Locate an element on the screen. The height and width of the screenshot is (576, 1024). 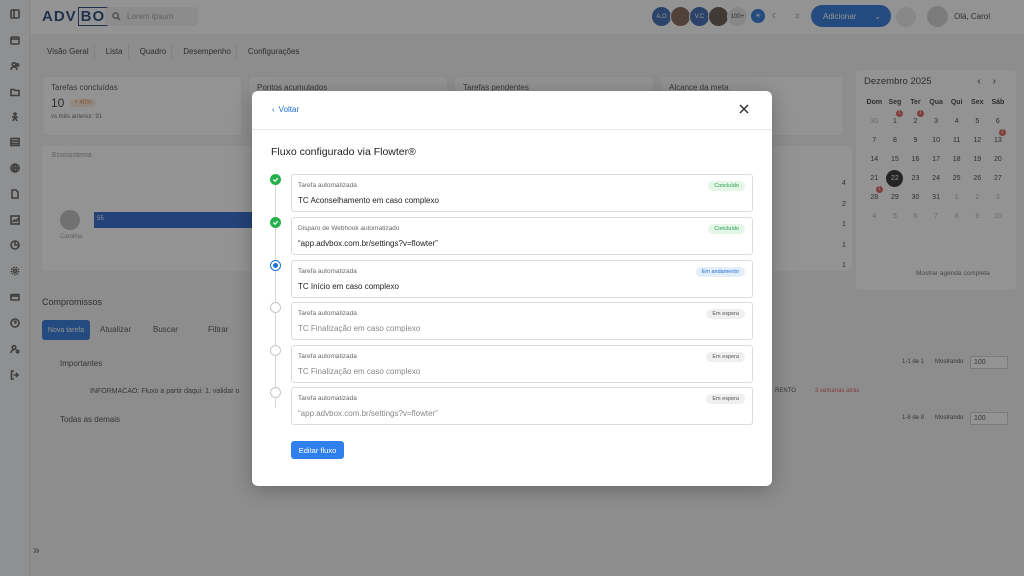
step-name: TC Aconselhamento em caso complexo is located at coordinates (368, 200).